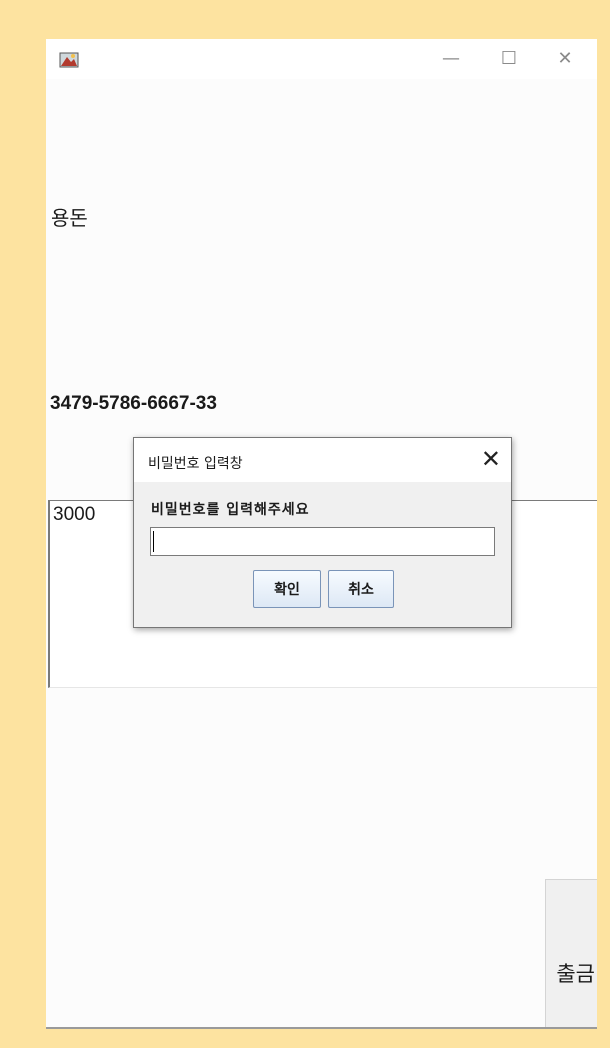 The height and width of the screenshot is (1048, 610). What do you see at coordinates (287, 589) in the screenshot?
I see `ok-button: 확인` at bounding box center [287, 589].